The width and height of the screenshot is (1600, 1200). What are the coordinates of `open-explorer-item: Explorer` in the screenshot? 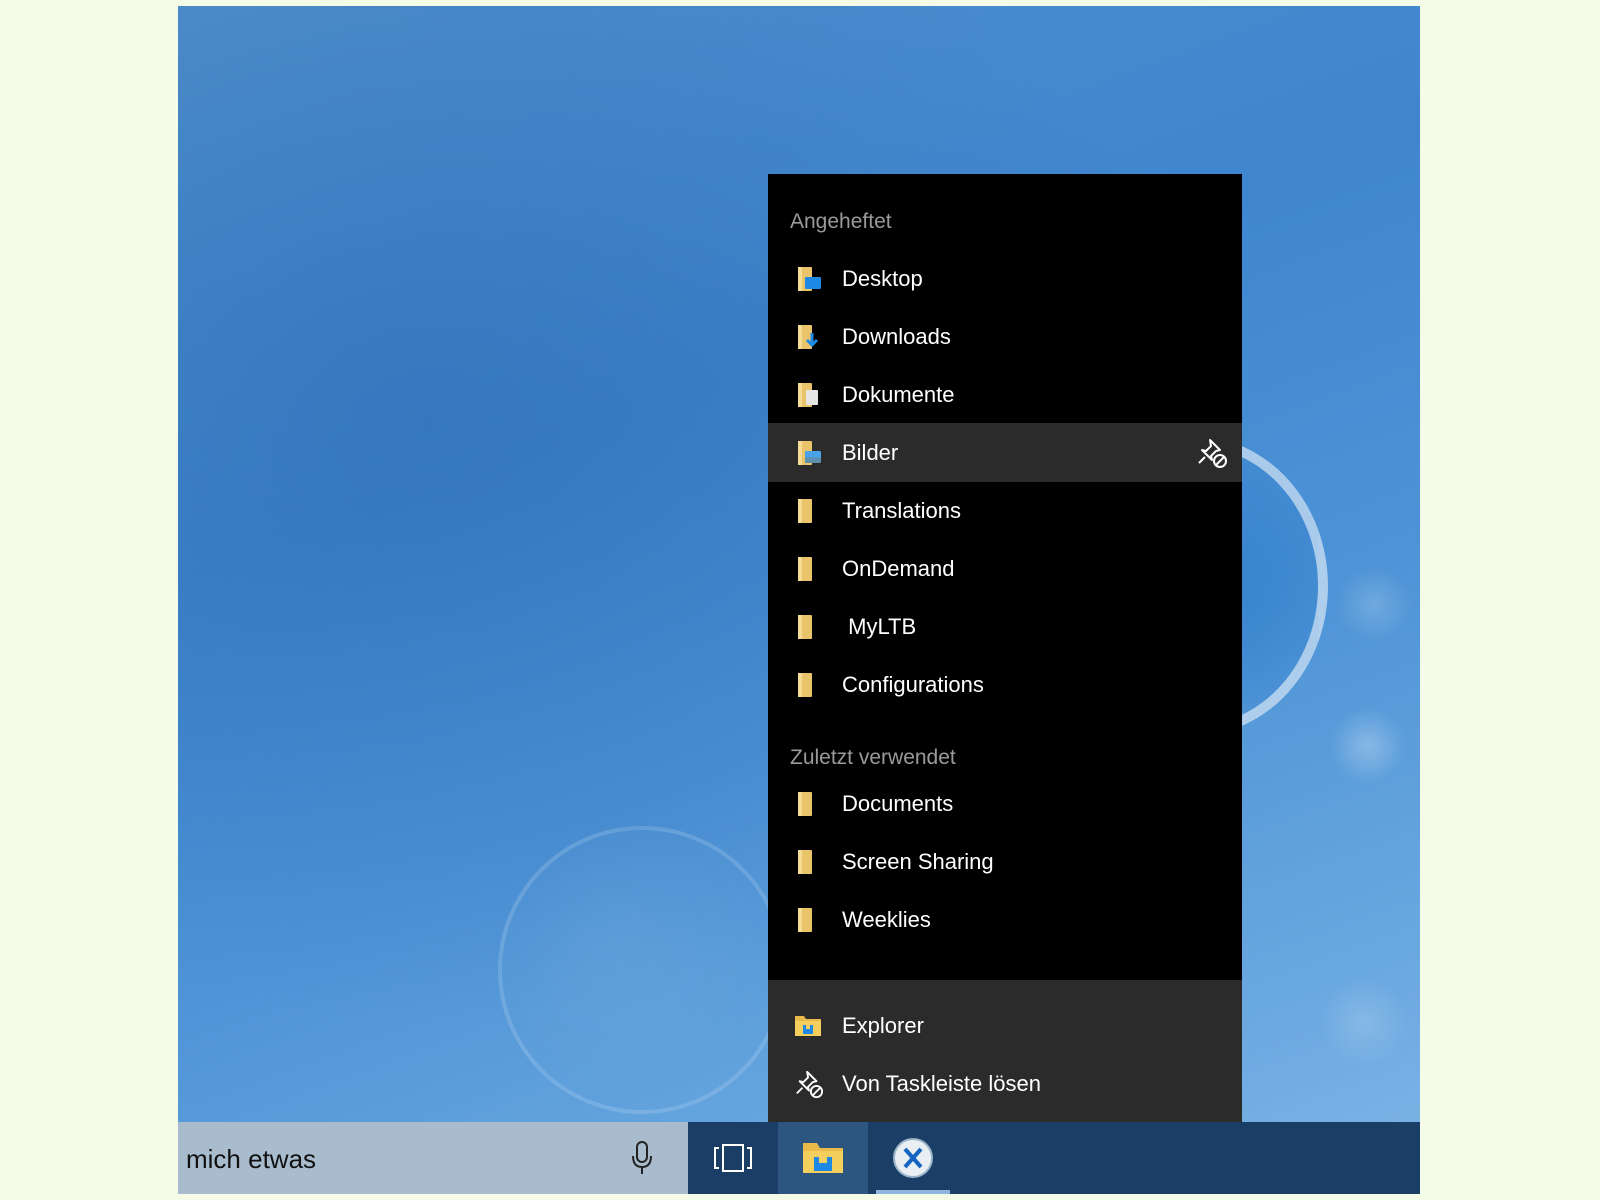 It's located at (1005, 1025).